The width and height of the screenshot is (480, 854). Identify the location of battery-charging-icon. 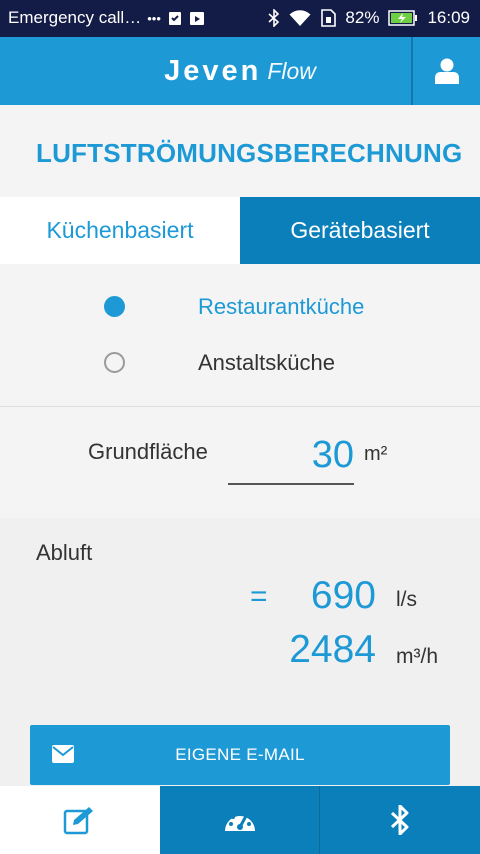
(403, 18).